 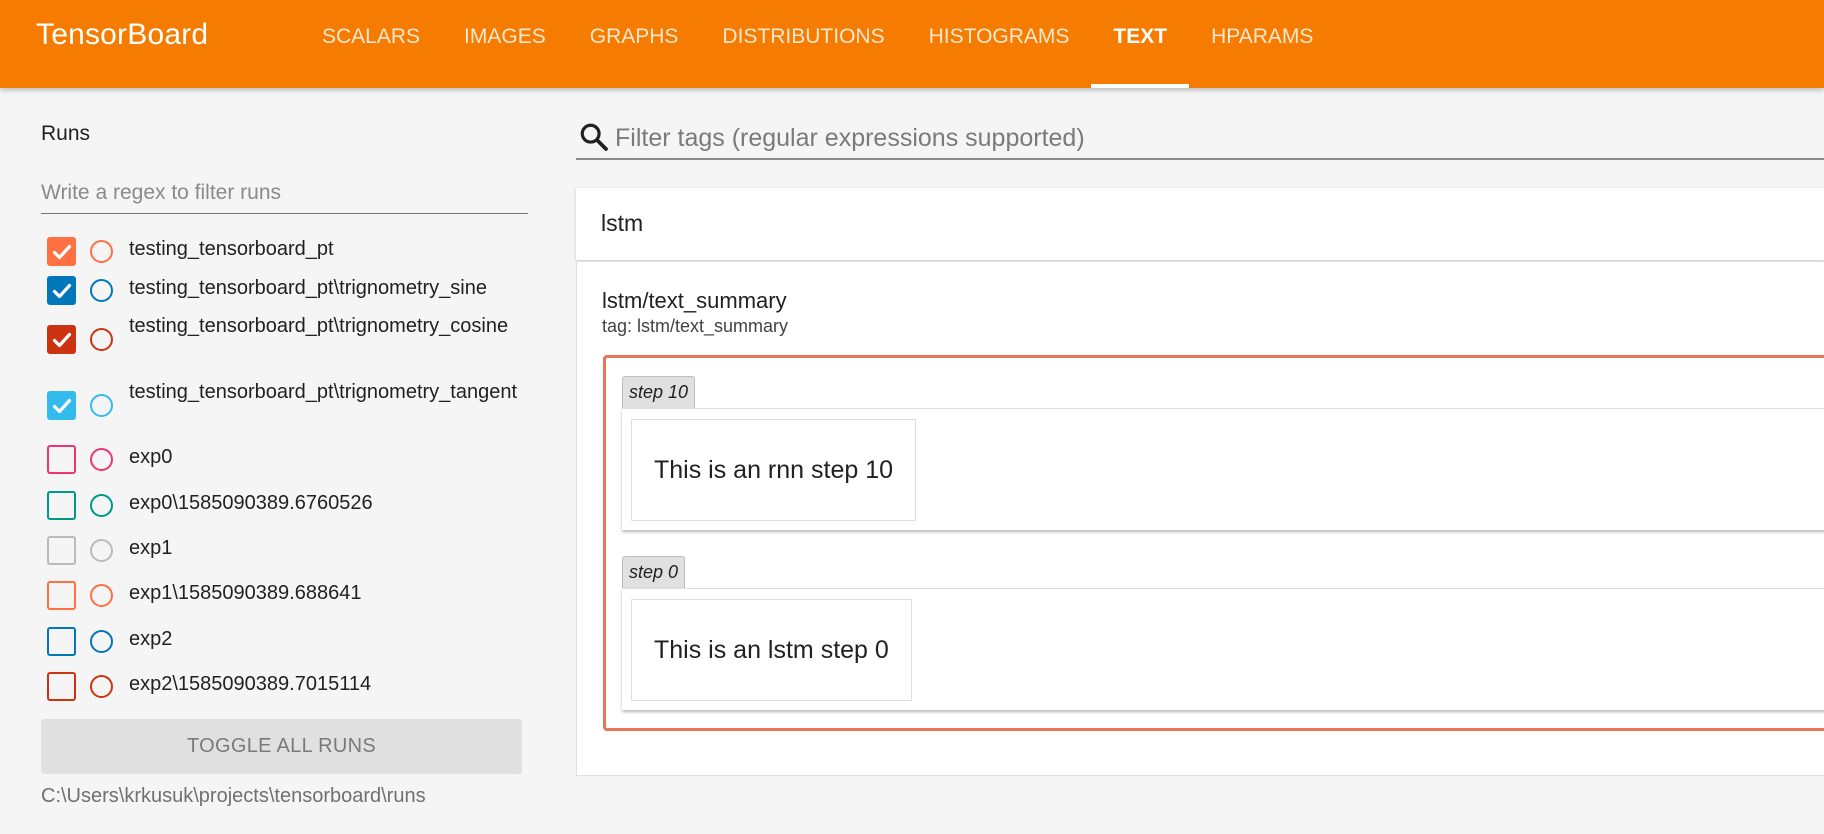 I want to click on step-text: This is an rnn step 10, so click(x=774, y=470).